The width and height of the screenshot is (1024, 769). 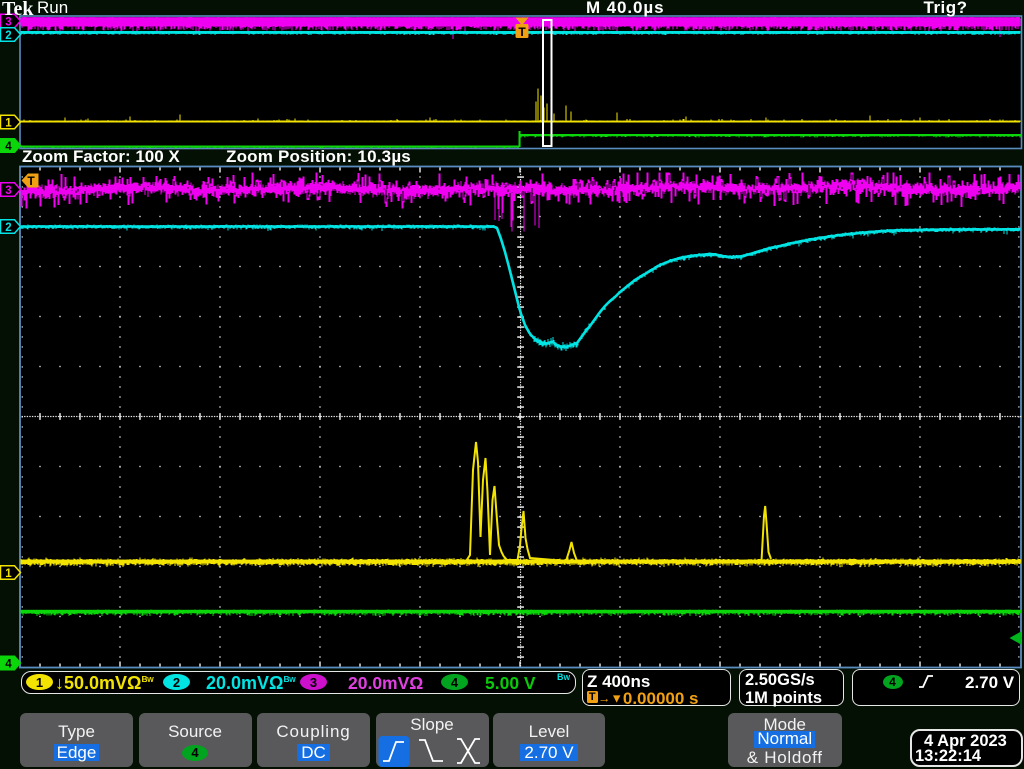 What do you see at coordinates (8, 191) in the screenshot?
I see `svg-text: 3` at bounding box center [8, 191].